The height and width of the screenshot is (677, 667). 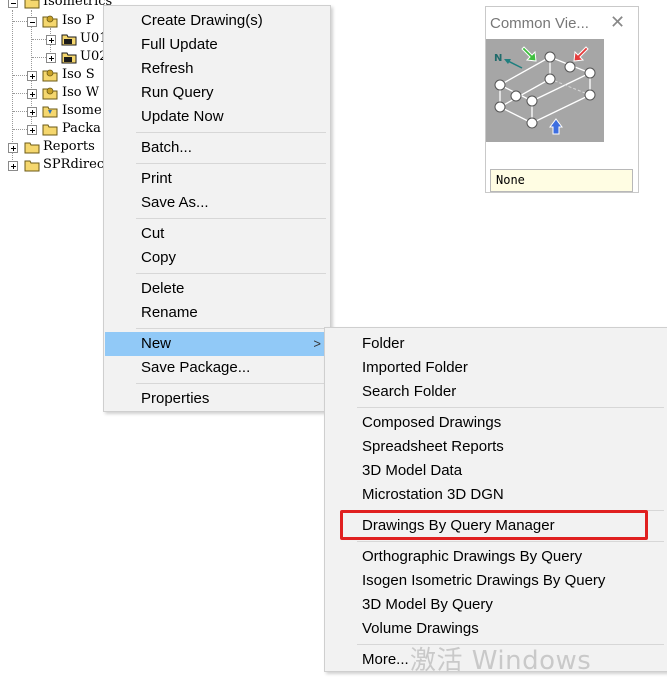 What do you see at coordinates (561, 180) in the screenshot?
I see `view-select-field: None` at bounding box center [561, 180].